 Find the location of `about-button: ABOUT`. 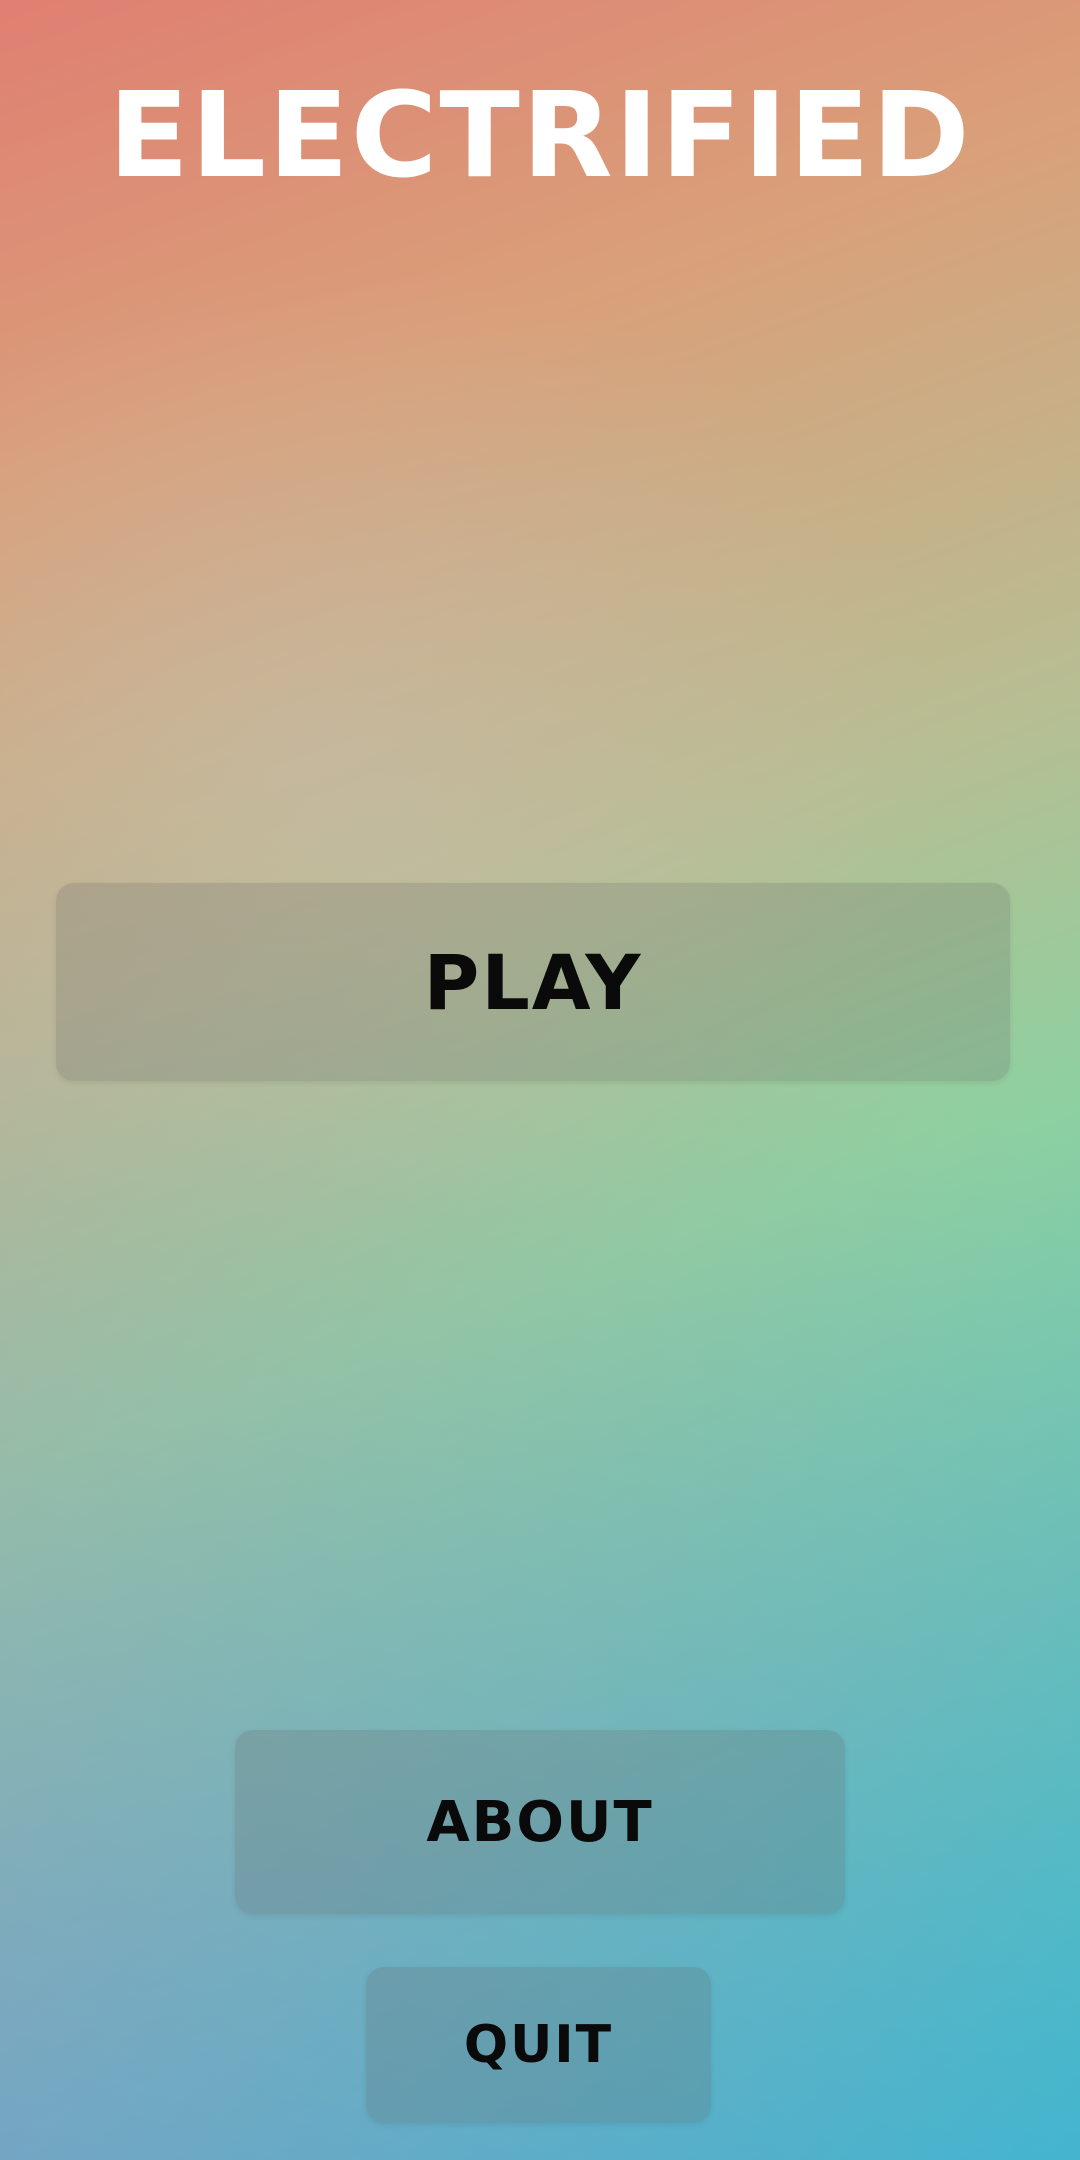

about-button: ABOUT is located at coordinates (540, 1822).